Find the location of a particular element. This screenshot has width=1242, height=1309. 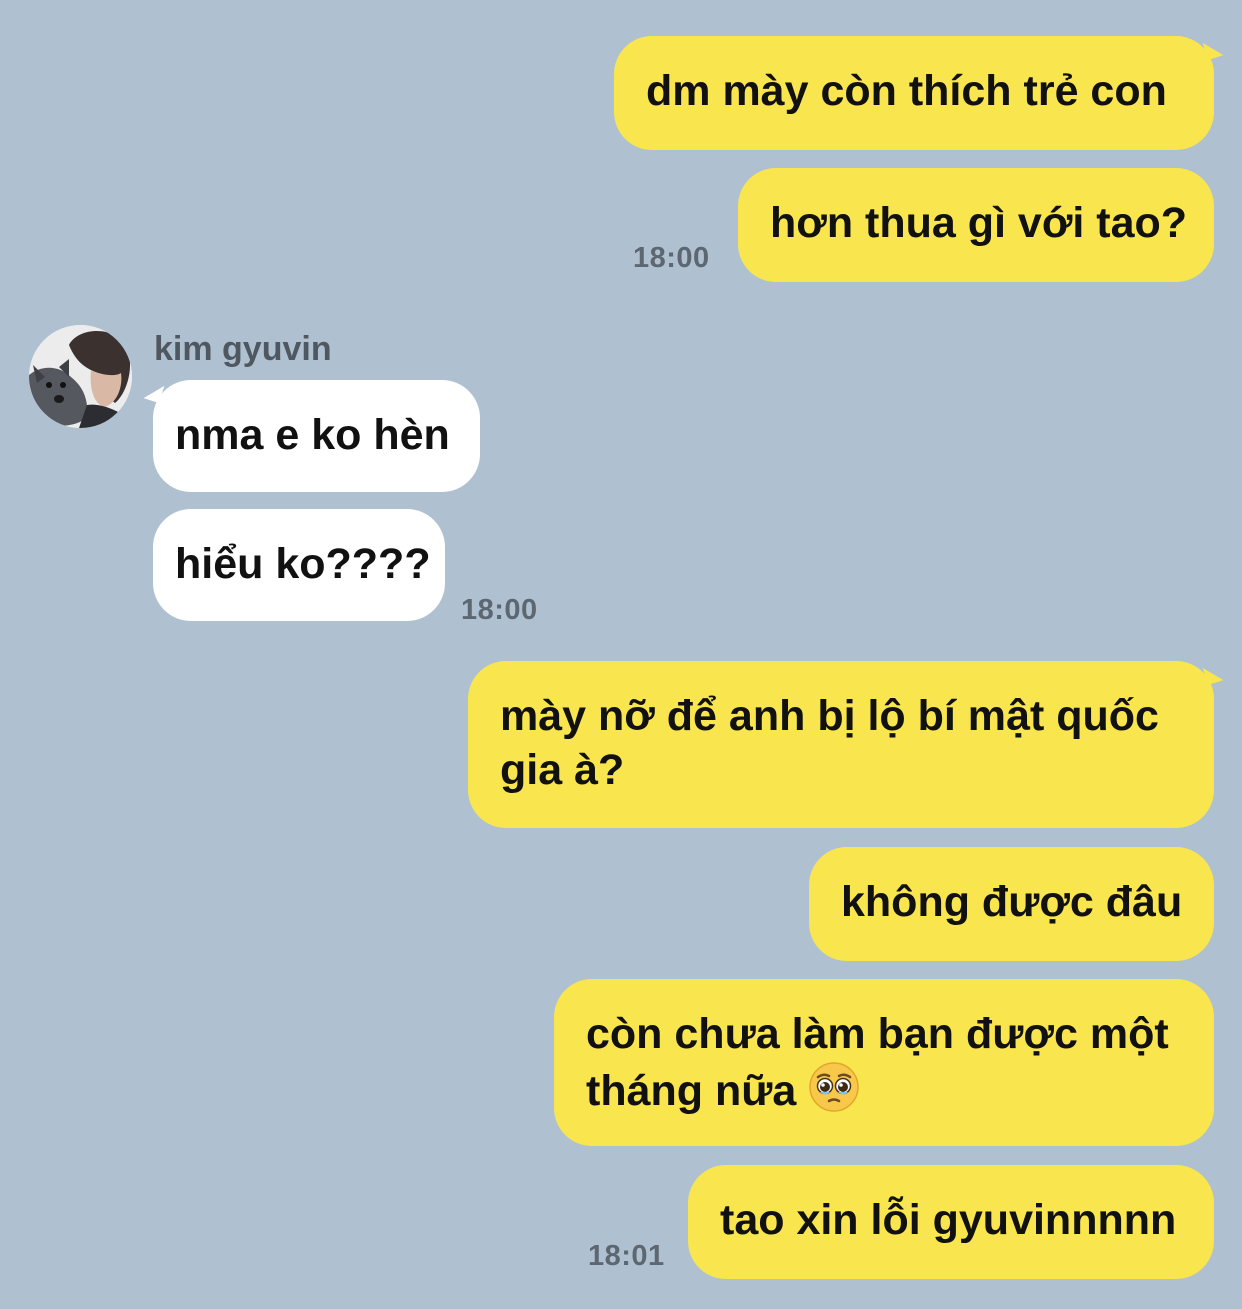

message-timestamp: 18:01 is located at coordinates (626, 1256).